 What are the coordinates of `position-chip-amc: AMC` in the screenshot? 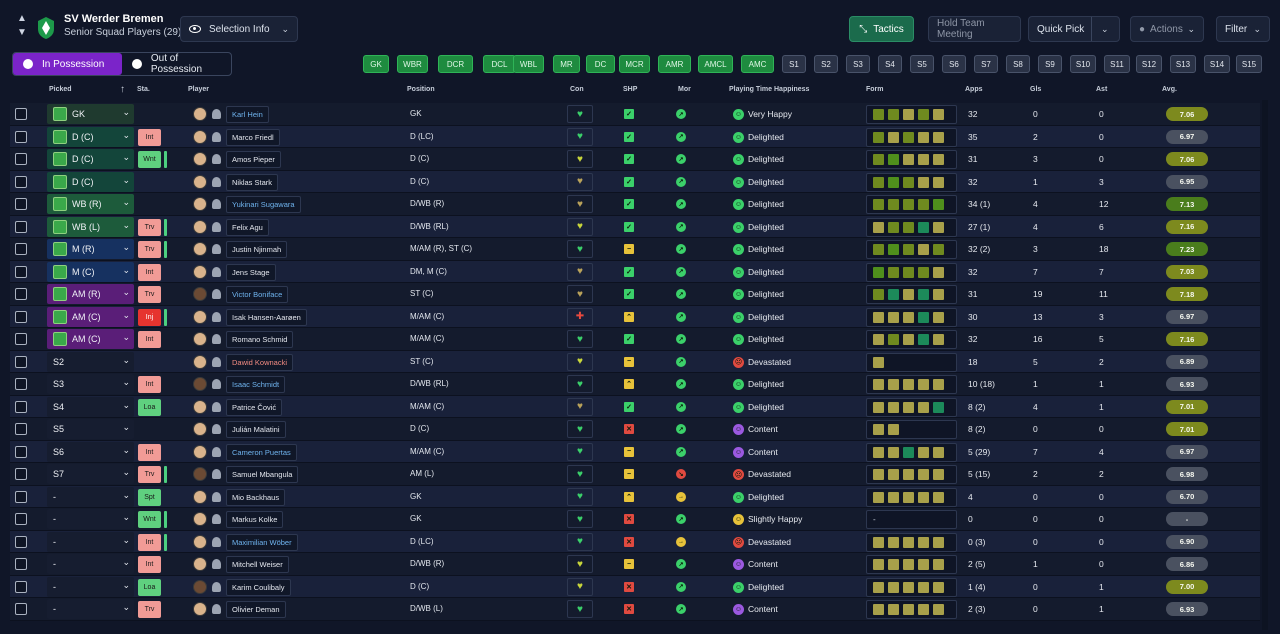 It's located at (757, 64).